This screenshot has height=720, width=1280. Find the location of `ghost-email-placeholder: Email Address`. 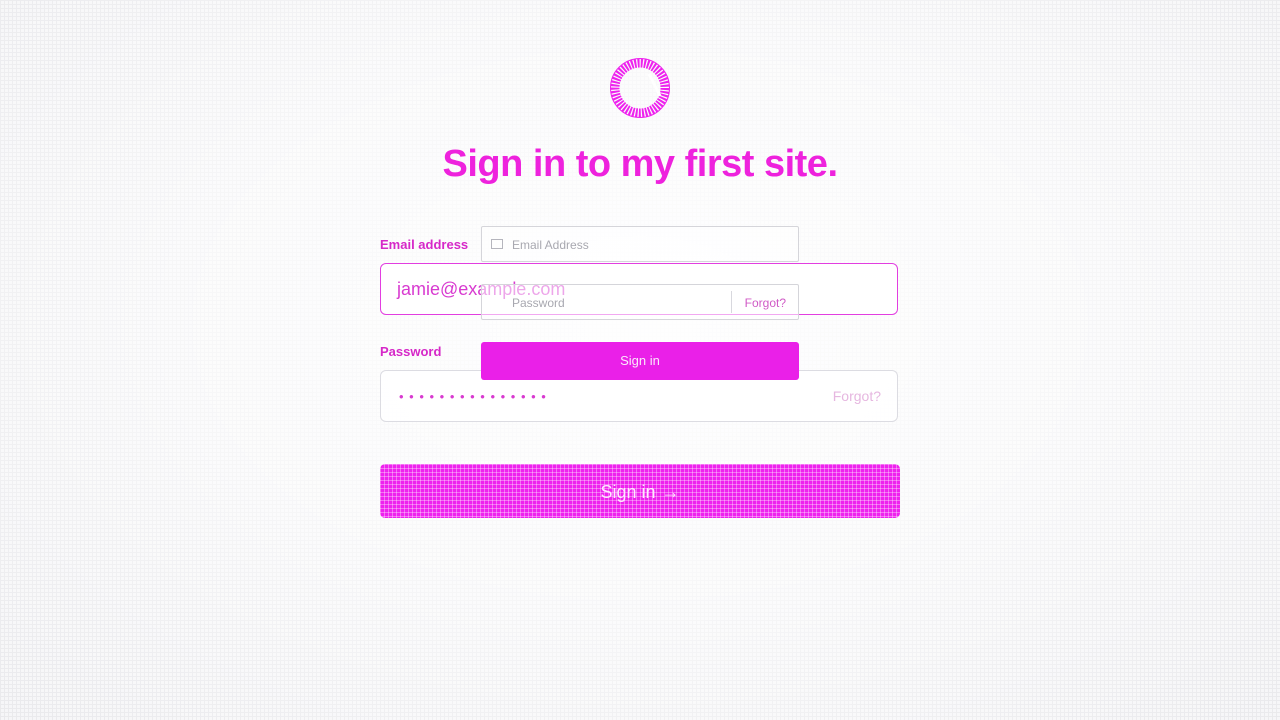

ghost-email-placeholder: Email Address is located at coordinates (550, 245).